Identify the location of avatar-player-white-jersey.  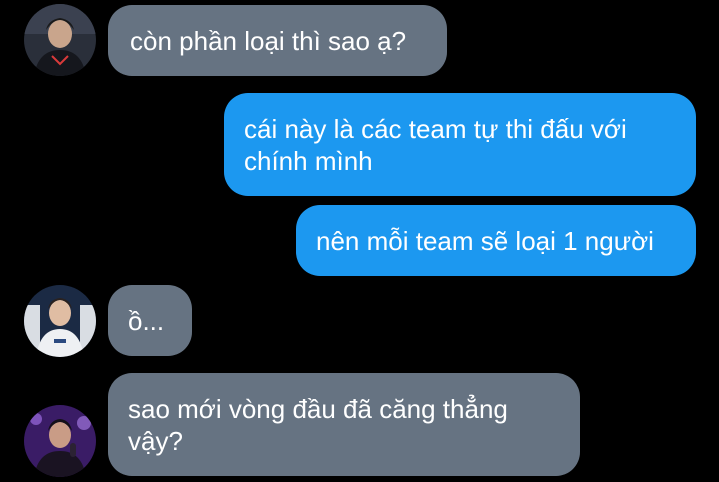
(60, 321).